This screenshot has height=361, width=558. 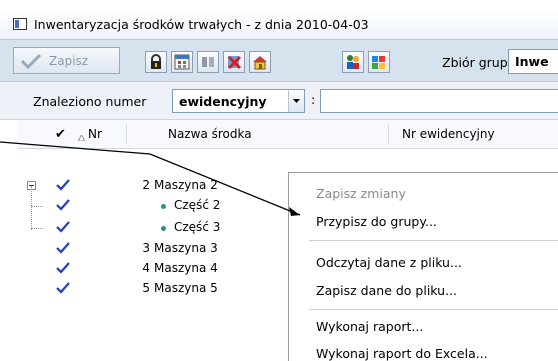 What do you see at coordinates (197, 205) in the screenshot?
I see `row-name: Część 2` at bounding box center [197, 205].